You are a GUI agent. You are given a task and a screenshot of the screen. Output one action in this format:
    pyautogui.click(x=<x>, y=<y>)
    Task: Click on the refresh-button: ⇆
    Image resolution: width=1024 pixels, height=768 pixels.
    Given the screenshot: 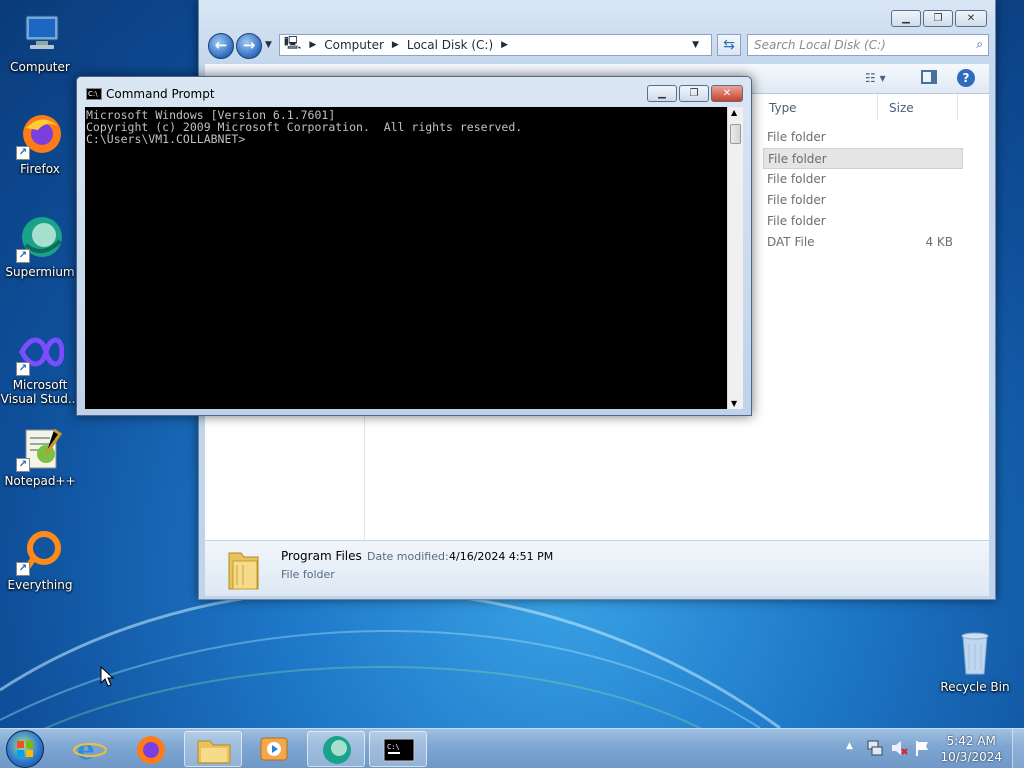 What is the action you would take?
    pyautogui.click(x=729, y=45)
    